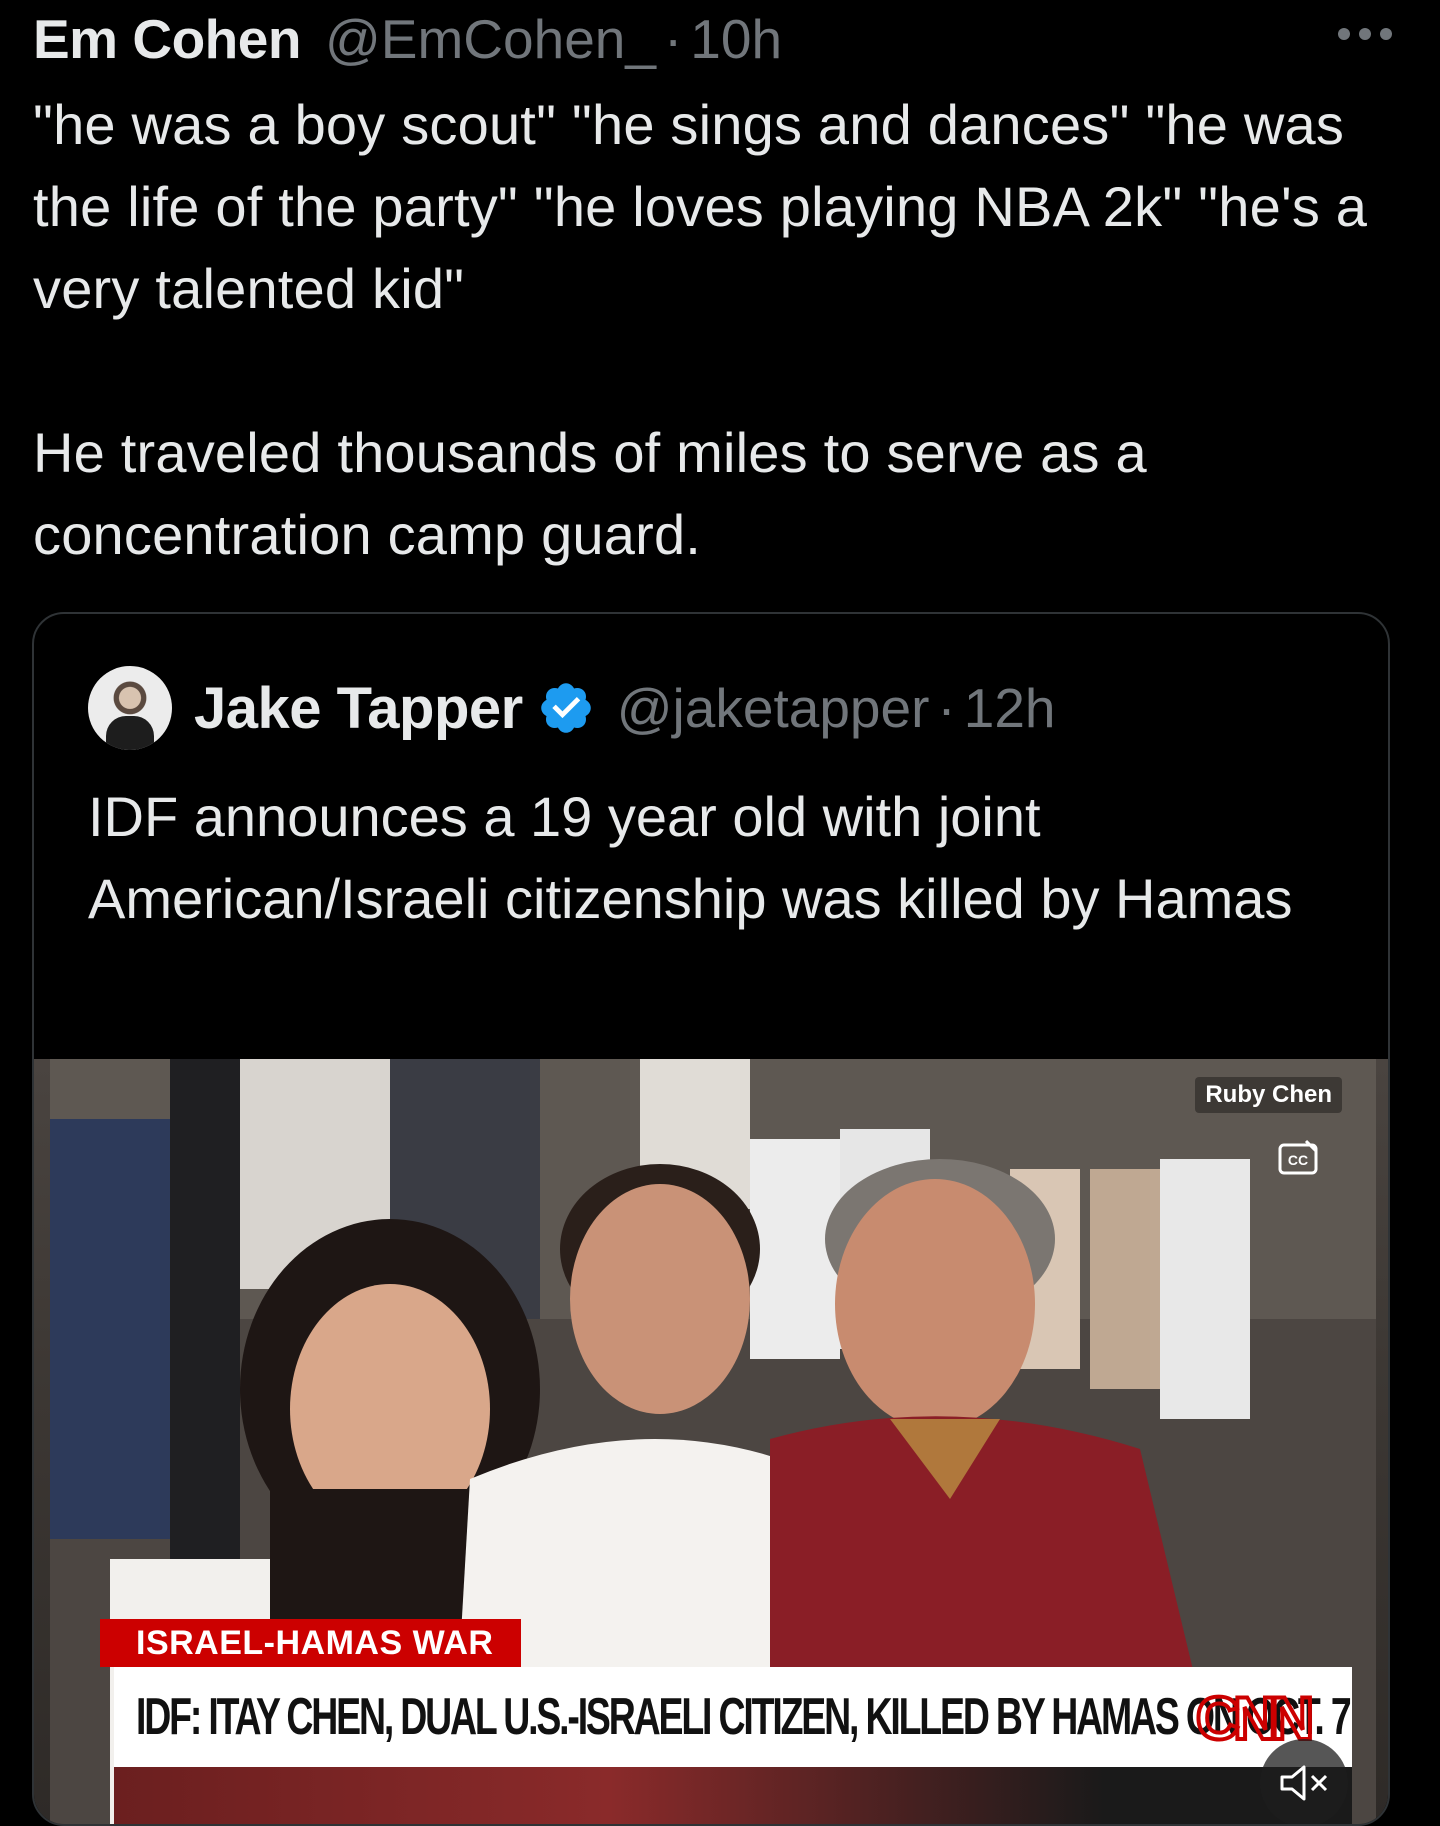  I want to click on mute-toggle-button, so click(1304, 1781).